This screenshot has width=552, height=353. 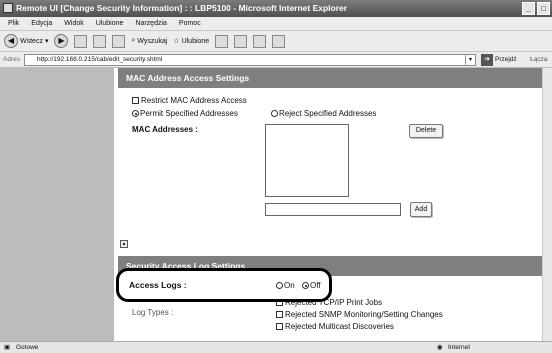 I want to click on zone-text: Internet, so click(x=459, y=347).